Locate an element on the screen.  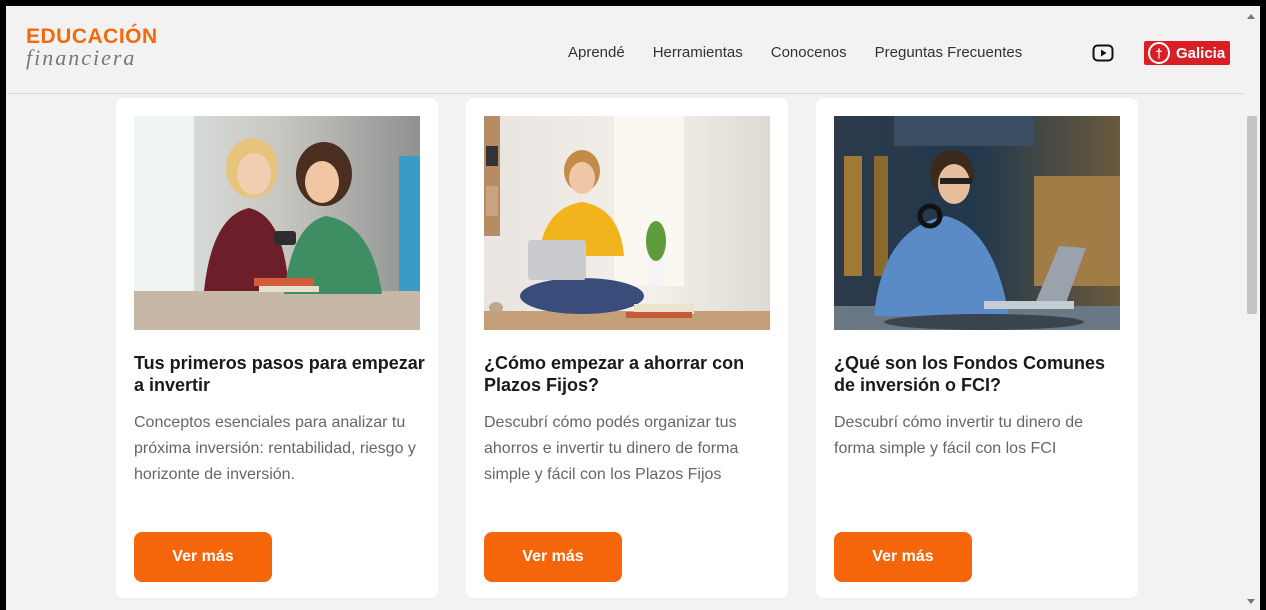
card-image-two-women-phone is located at coordinates (277, 223).